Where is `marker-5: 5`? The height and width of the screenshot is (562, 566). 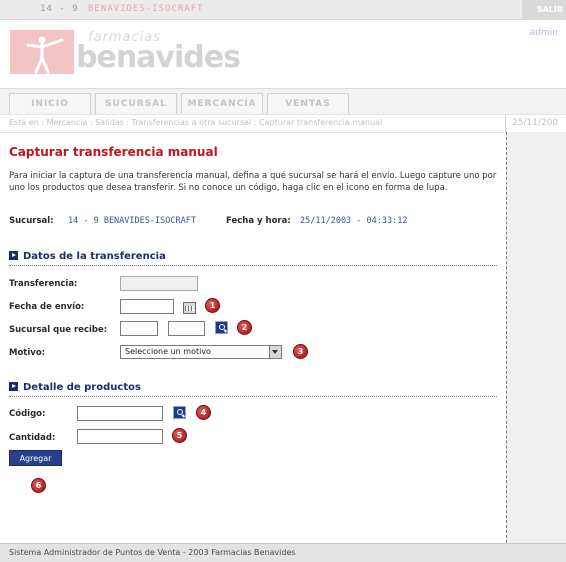 marker-5: 5 is located at coordinates (179, 435).